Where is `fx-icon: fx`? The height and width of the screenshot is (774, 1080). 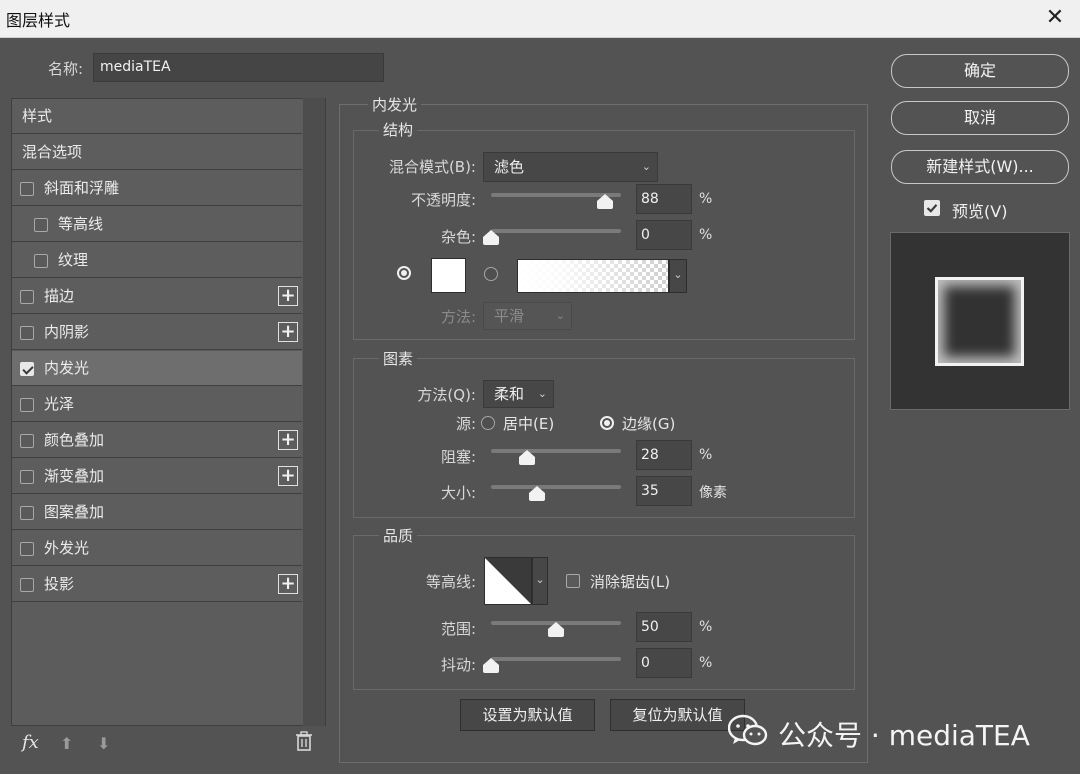
fx-icon: fx is located at coordinates (30, 742).